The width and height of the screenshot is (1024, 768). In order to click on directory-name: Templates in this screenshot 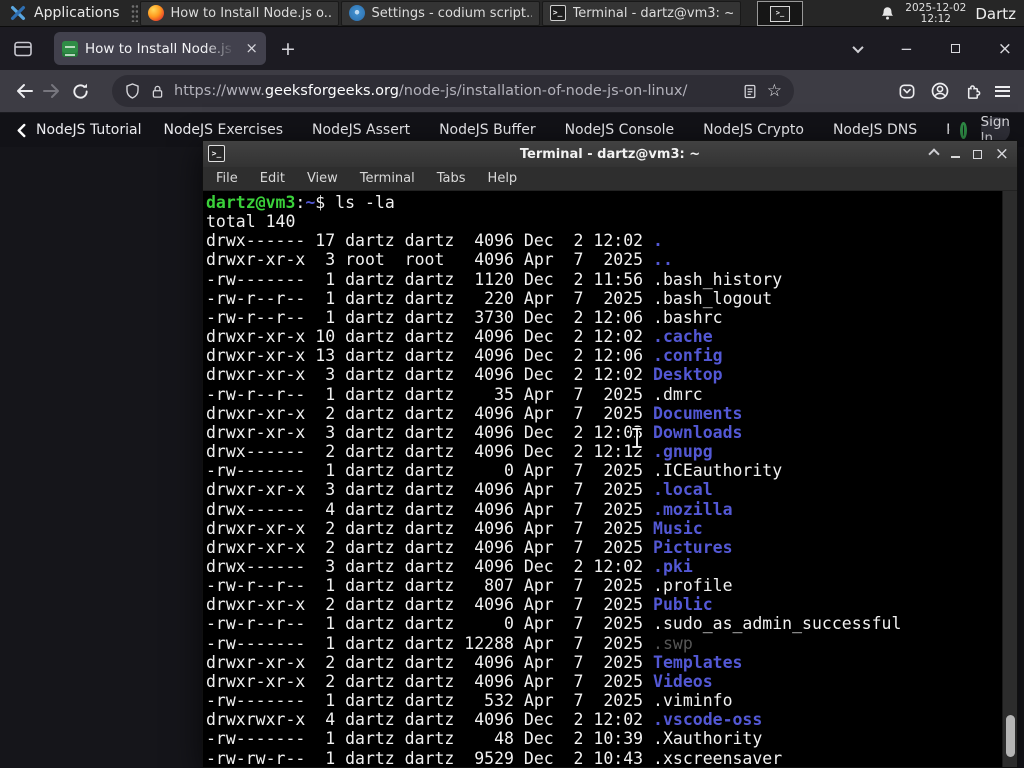, I will do `click(698, 662)`.